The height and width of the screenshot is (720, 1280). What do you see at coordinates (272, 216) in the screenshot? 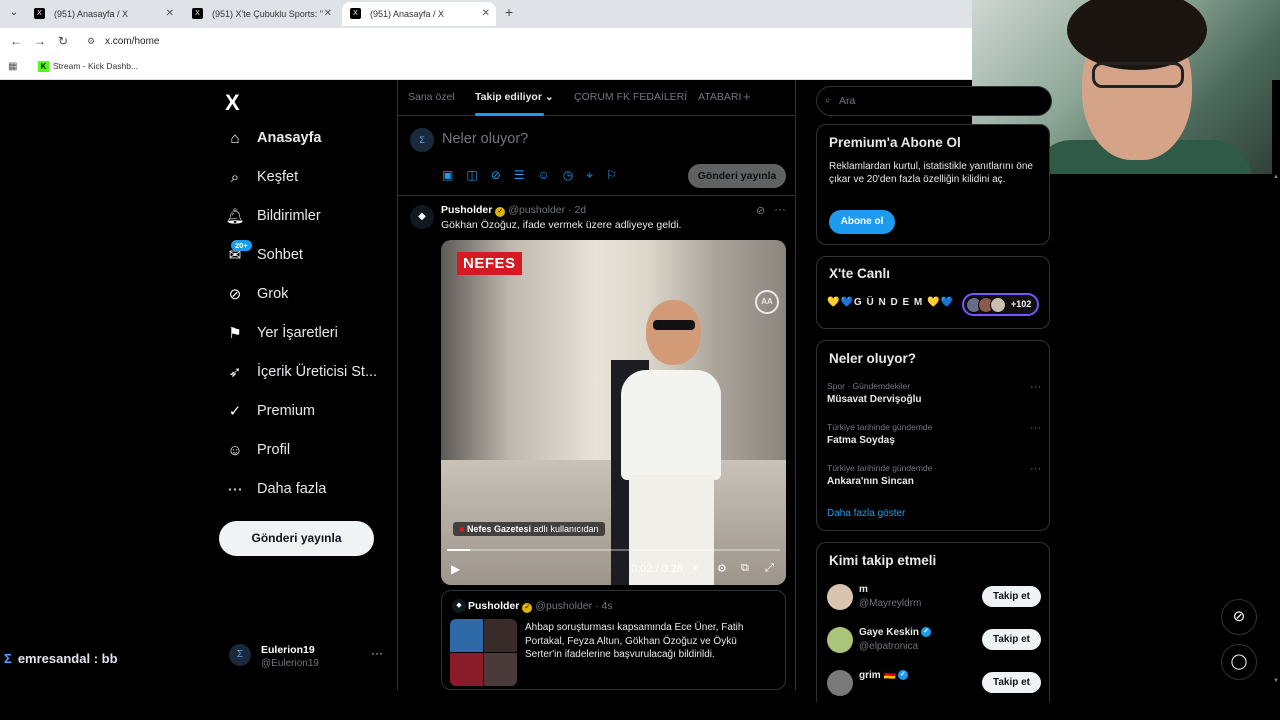
I see `nav-notifications: 🔔︎ Bildirimler` at bounding box center [272, 216].